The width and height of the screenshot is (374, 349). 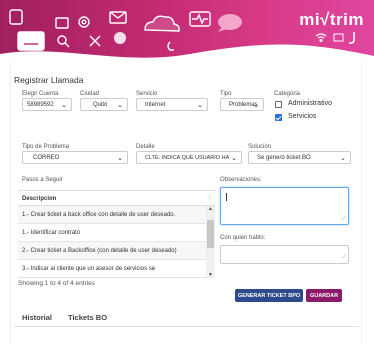 I want to click on type-select: Problemas ⌄, so click(x=242, y=104).